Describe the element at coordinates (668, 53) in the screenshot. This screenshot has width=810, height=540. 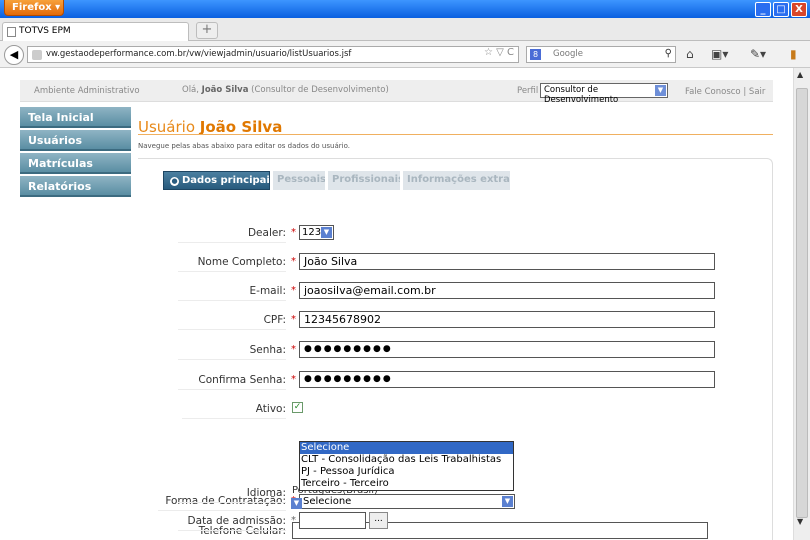
I see `magnifier-icon: ⚲` at that location.